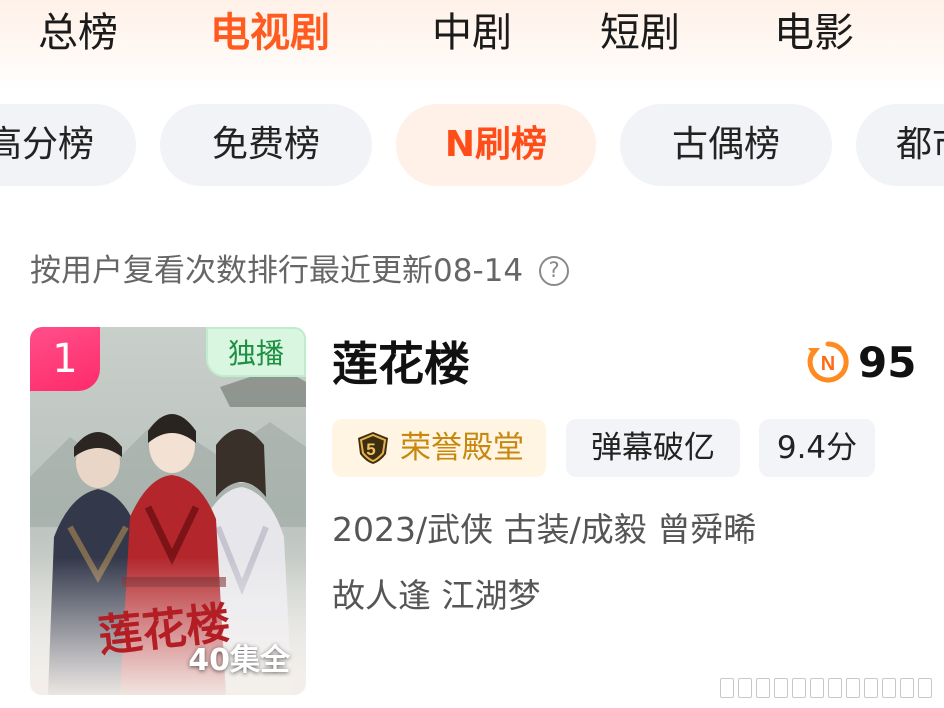  What do you see at coordinates (814, 33) in the screenshot?
I see `tab-movie: 电影` at bounding box center [814, 33].